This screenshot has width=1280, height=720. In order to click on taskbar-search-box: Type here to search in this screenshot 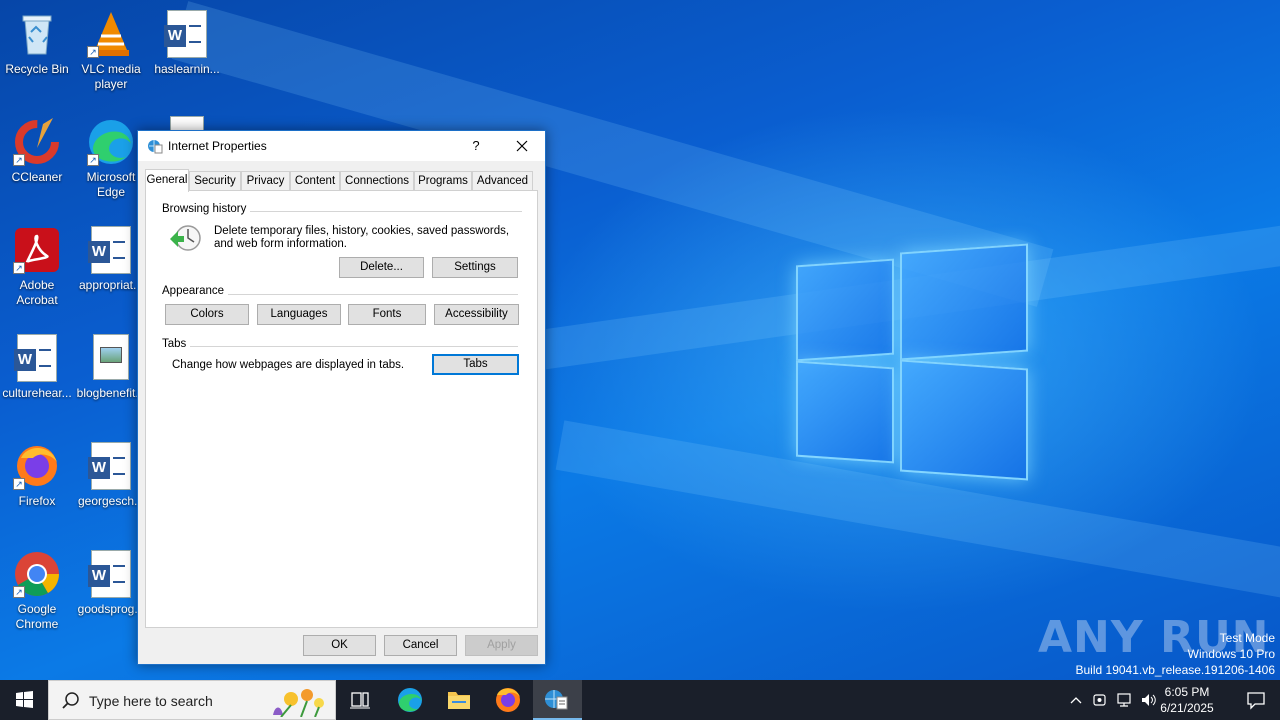, I will do `click(192, 700)`.